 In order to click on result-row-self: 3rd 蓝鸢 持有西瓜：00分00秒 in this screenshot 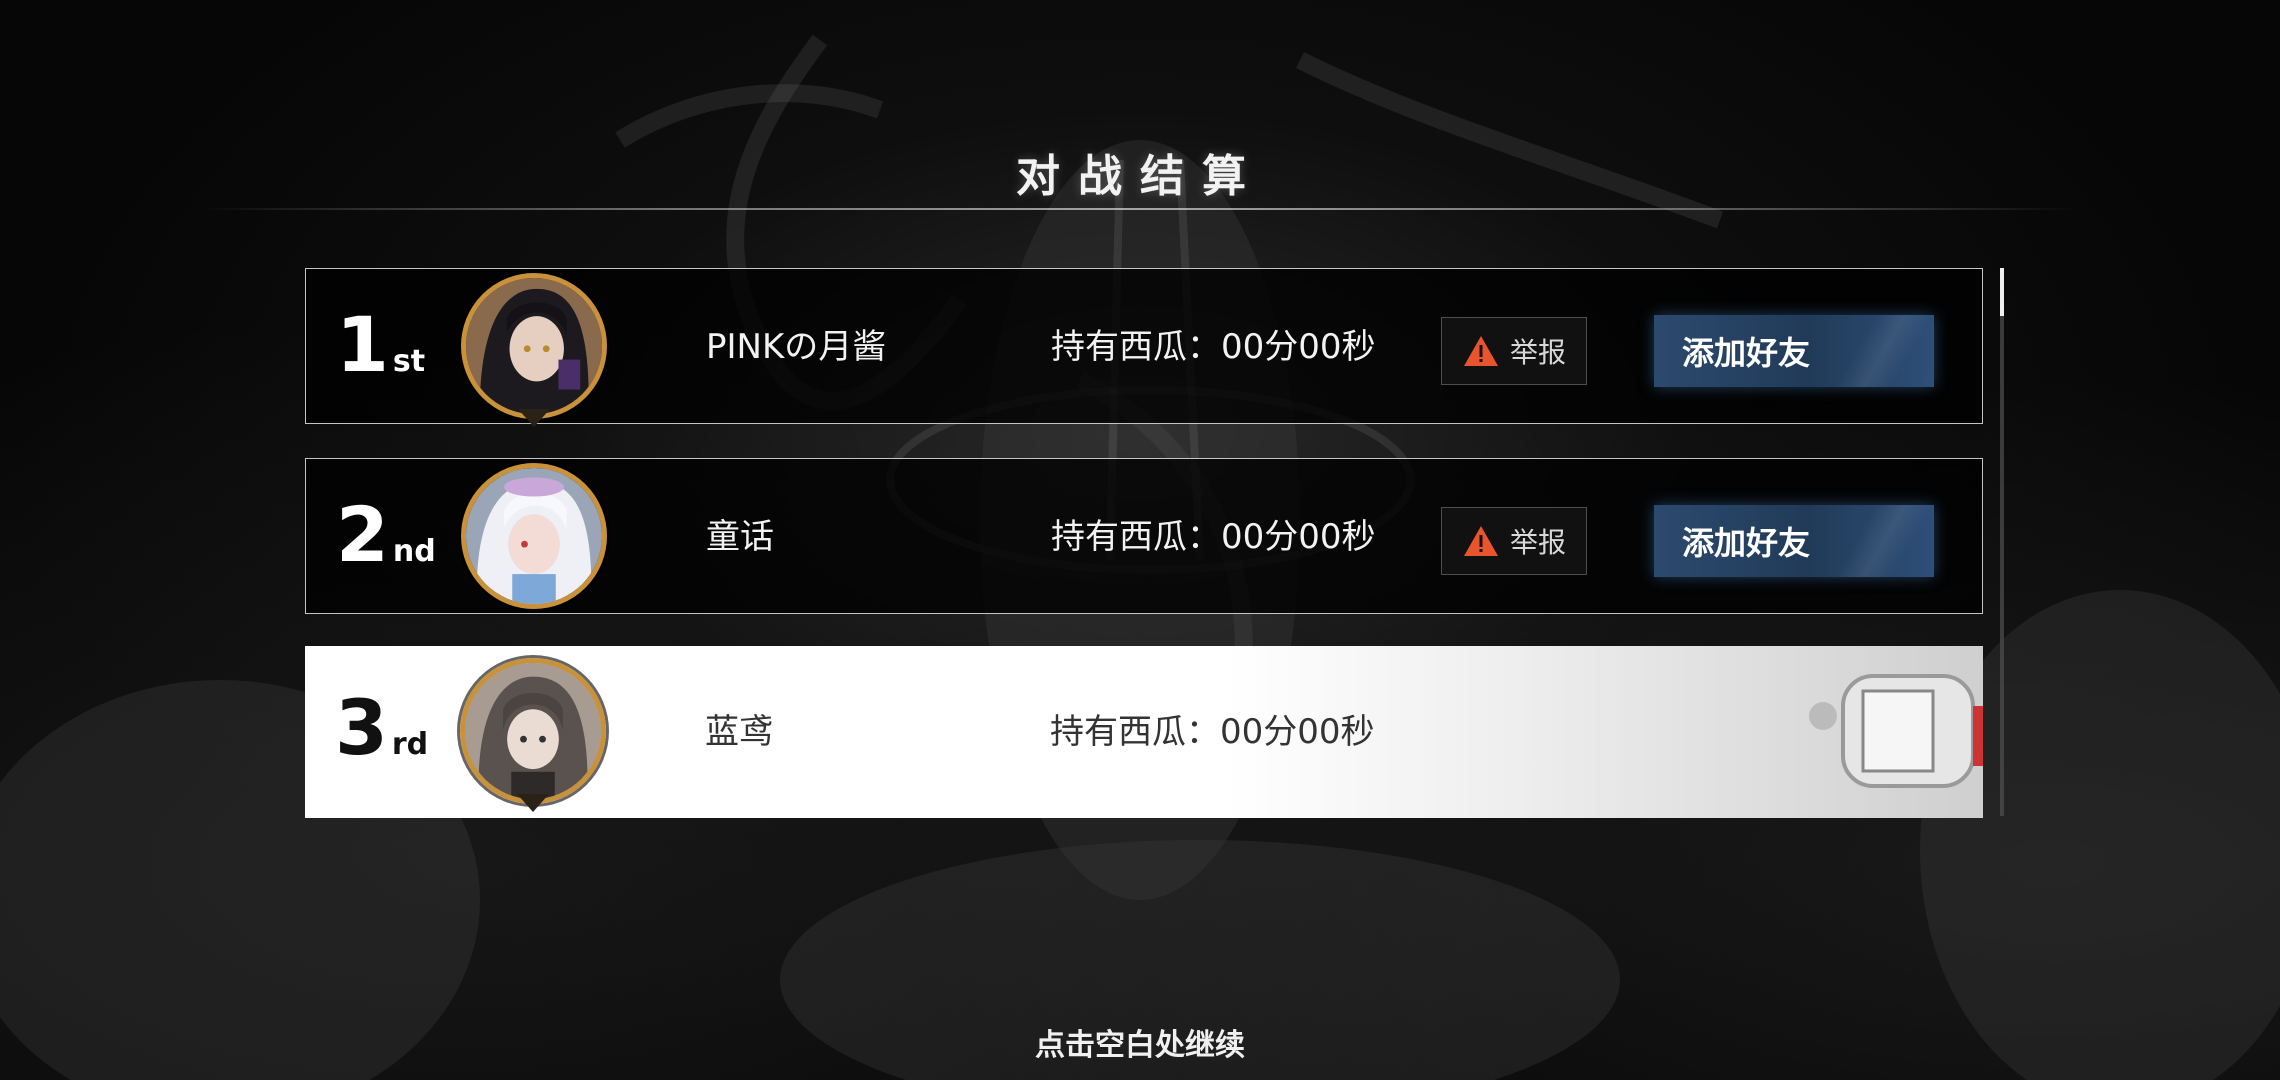, I will do `click(1144, 732)`.